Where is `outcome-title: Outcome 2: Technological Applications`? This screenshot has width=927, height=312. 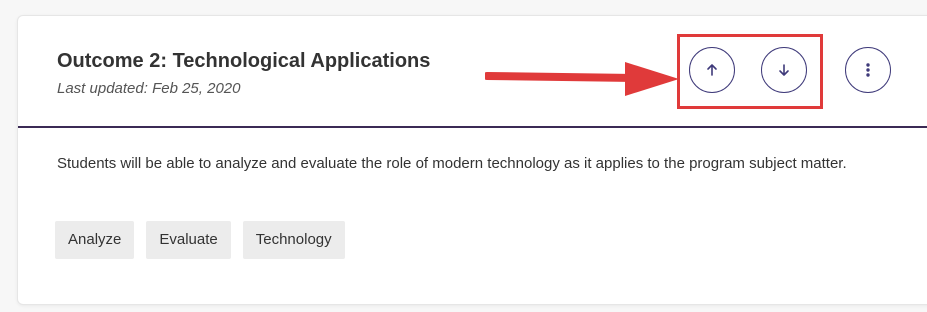
outcome-title: Outcome 2: Technological Applications is located at coordinates (244, 61).